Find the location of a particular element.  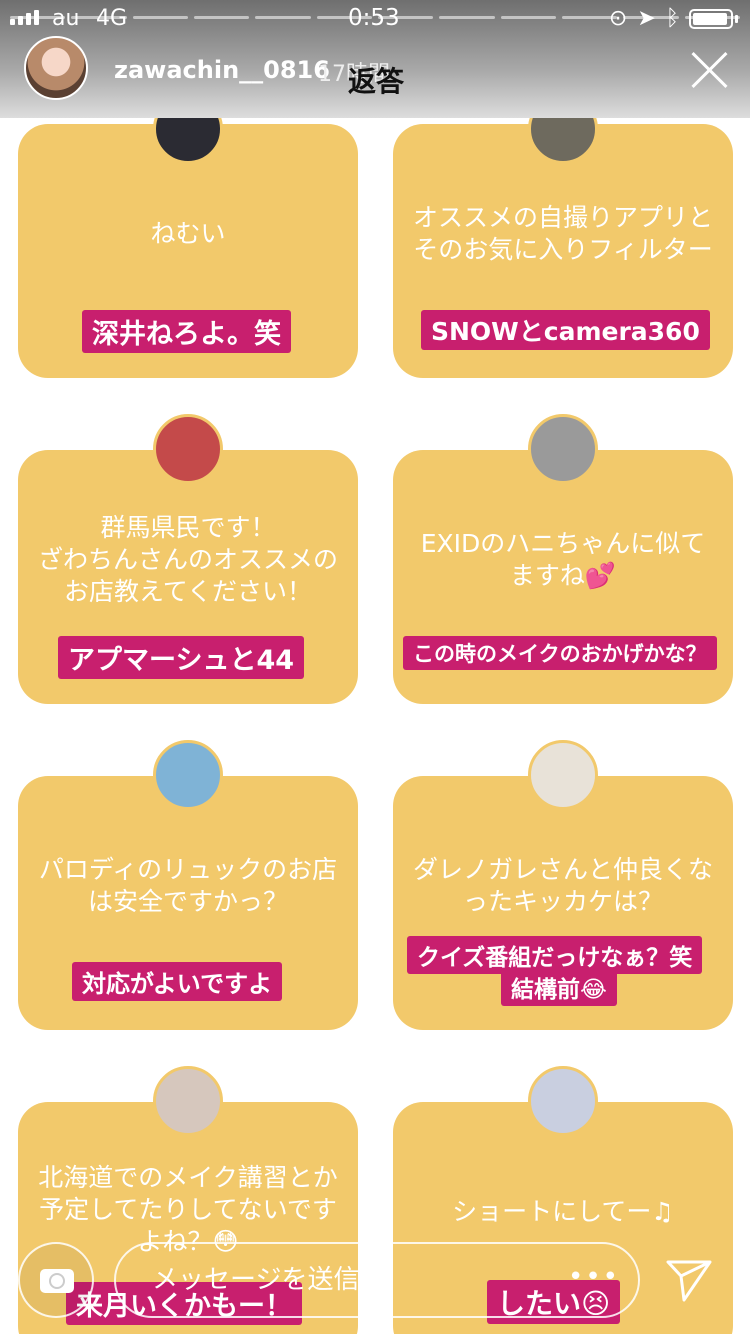

avatar is located at coordinates (56, 68).